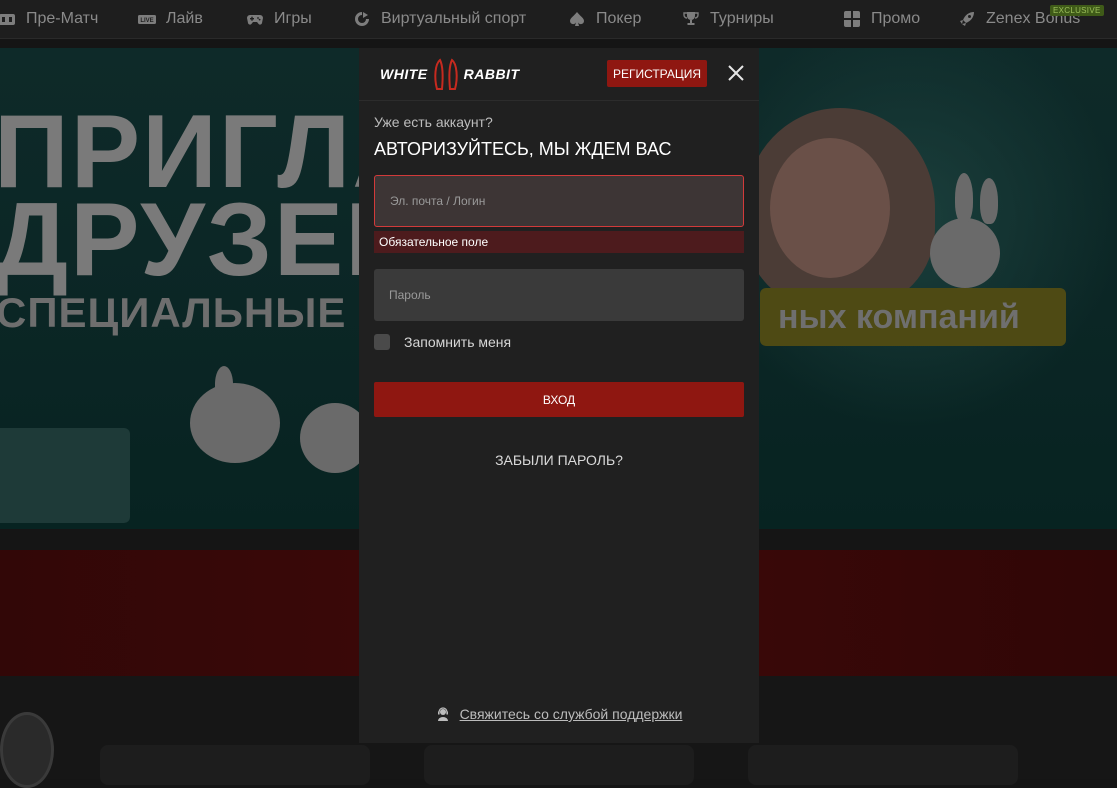 The width and height of the screenshot is (1117, 788). I want to click on nav-item-games: Игры, so click(279, 19).